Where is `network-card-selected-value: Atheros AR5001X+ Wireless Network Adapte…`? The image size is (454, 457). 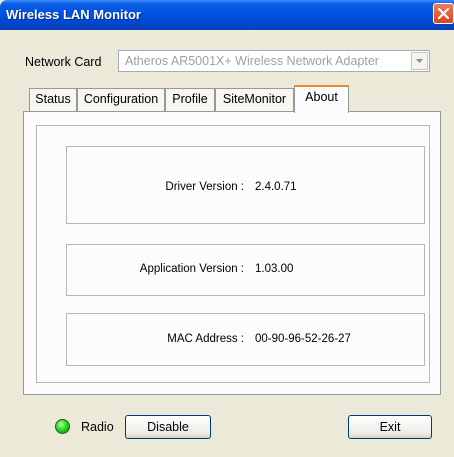 network-card-selected-value: Atheros AR5001X+ Wireless Network Adapte… is located at coordinates (252, 61).